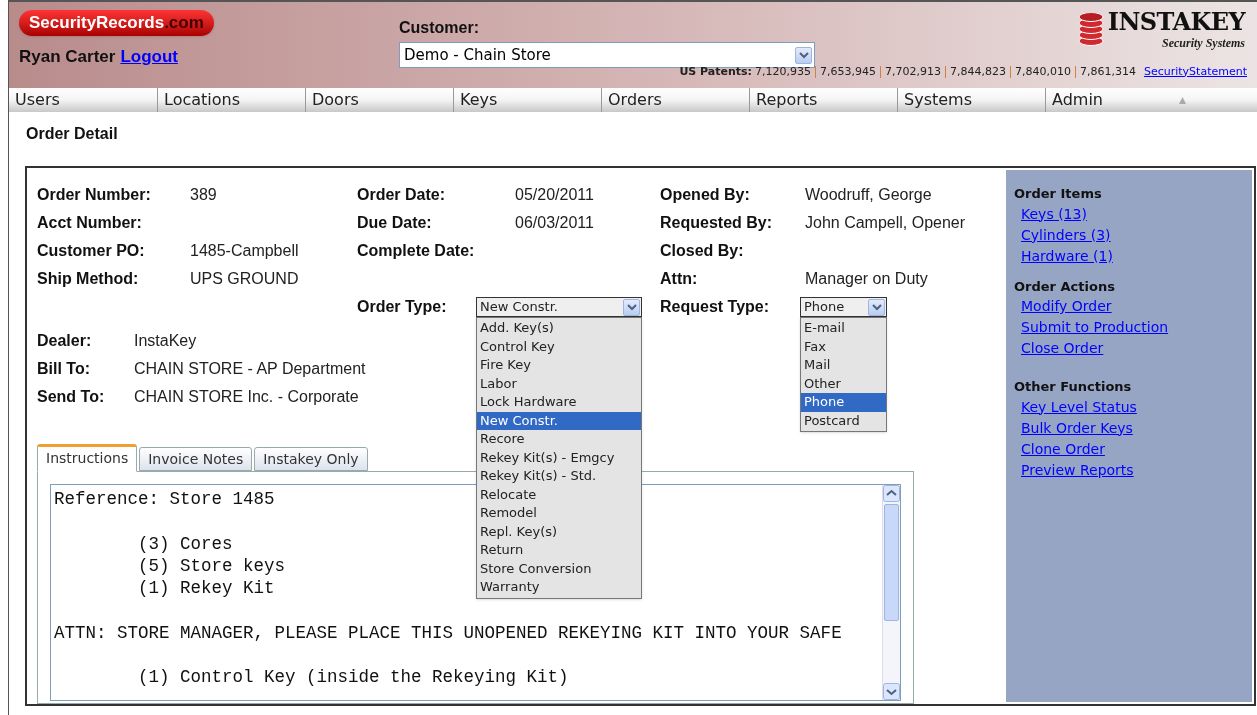 The image size is (1257, 715). What do you see at coordinates (555, 195) in the screenshot?
I see `field-value: 05/20/2011` at bounding box center [555, 195].